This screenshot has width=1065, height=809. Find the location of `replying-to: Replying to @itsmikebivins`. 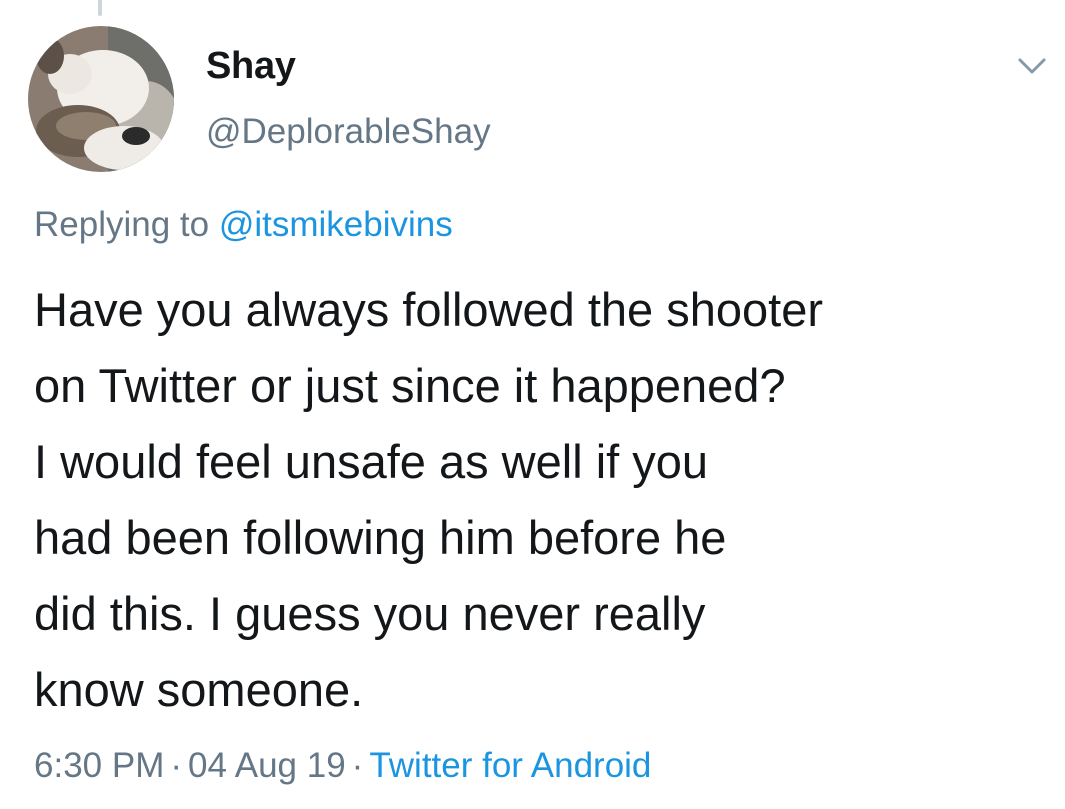

replying-to: Replying to @itsmikebivins is located at coordinates (243, 225).